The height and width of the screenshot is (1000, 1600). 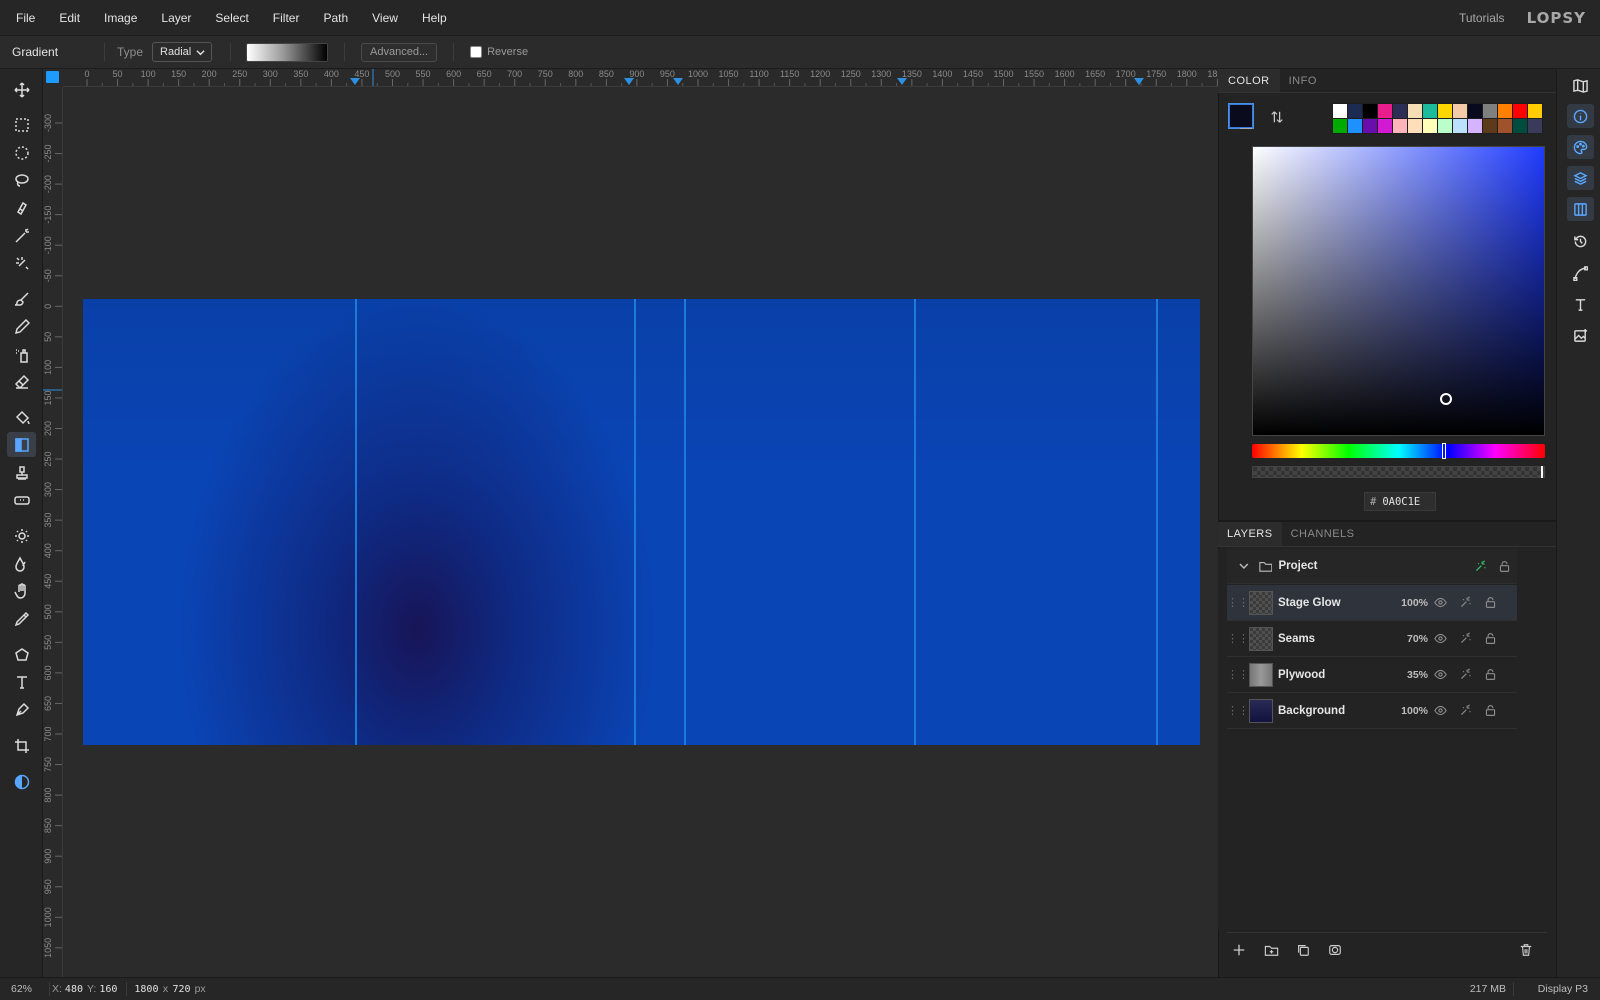 I want to click on brush-icon, so click(x=21, y=298).